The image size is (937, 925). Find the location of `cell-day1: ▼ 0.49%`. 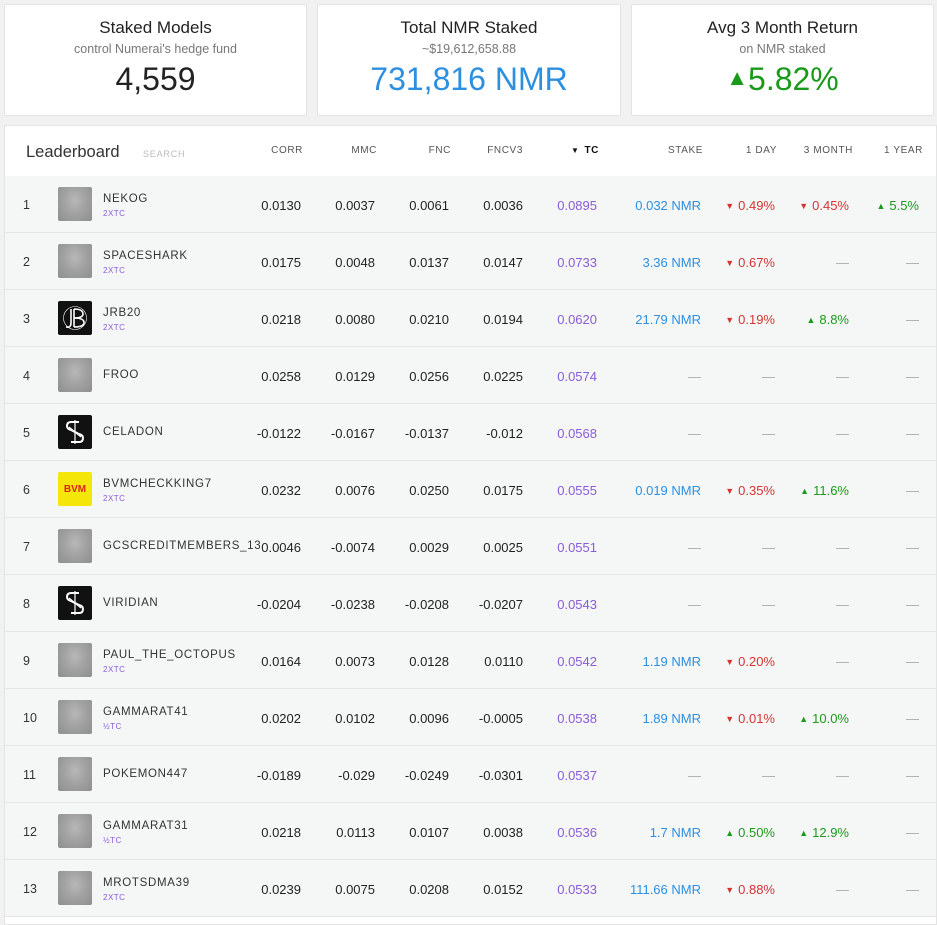

cell-day1: ▼ 0.49% is located at coordinates (740, 205).